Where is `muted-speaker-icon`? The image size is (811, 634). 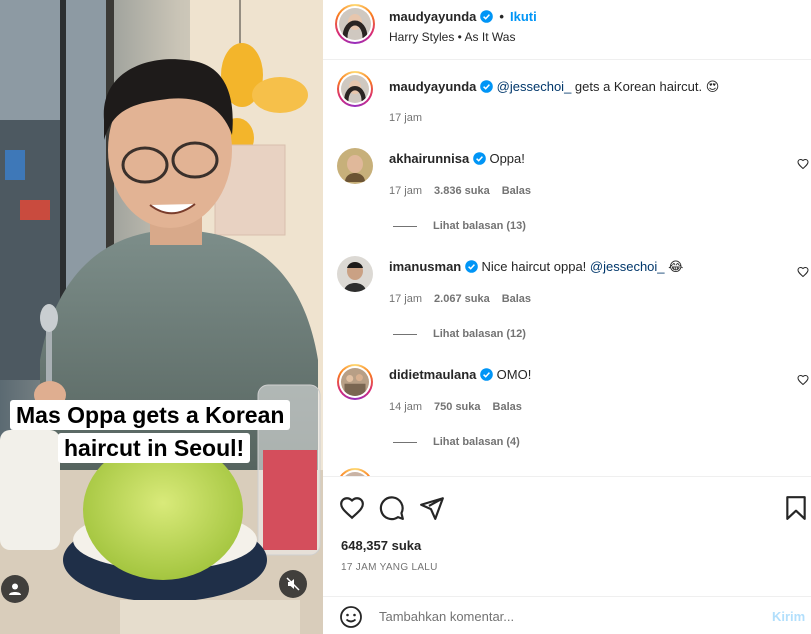
muted-speaker-icon is located at coordinates (293, 584).